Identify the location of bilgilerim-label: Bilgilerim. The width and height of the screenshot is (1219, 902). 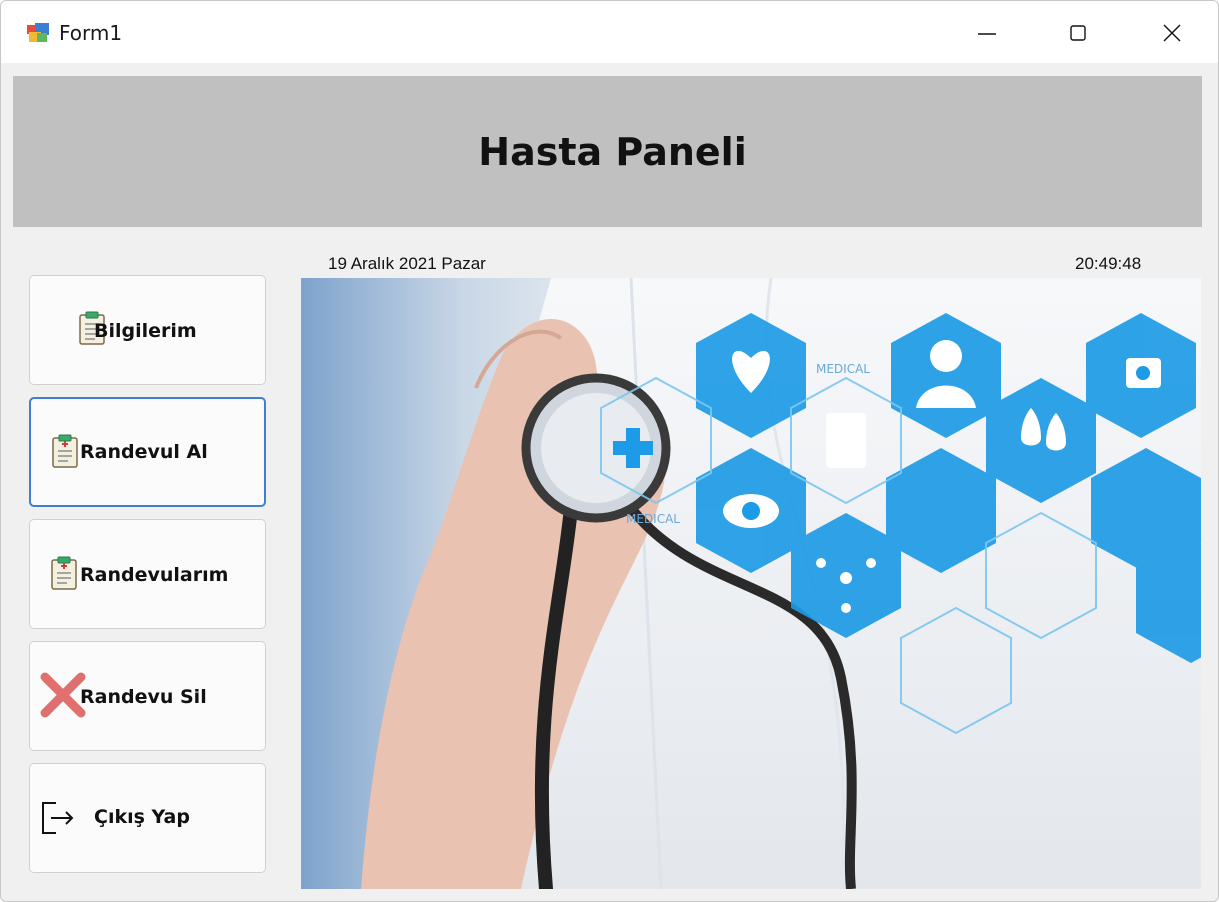
(145, 331).